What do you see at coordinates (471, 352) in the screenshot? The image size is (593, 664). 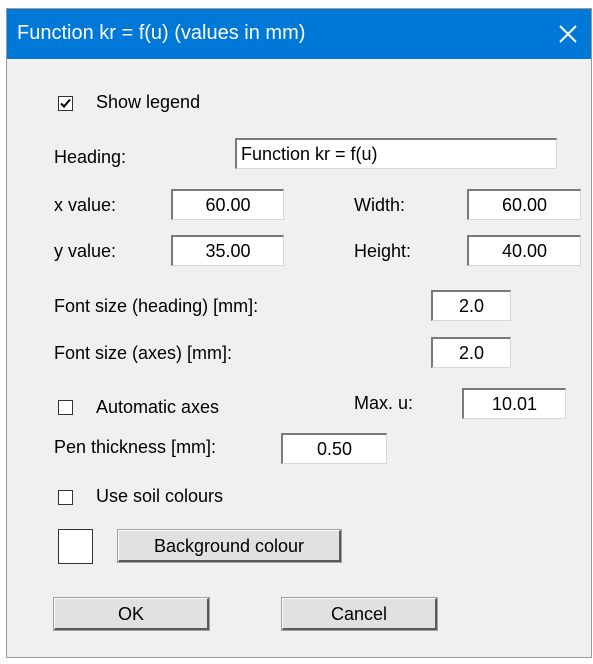 I see `font-size-axes-input` at bounding box center [471, 352].